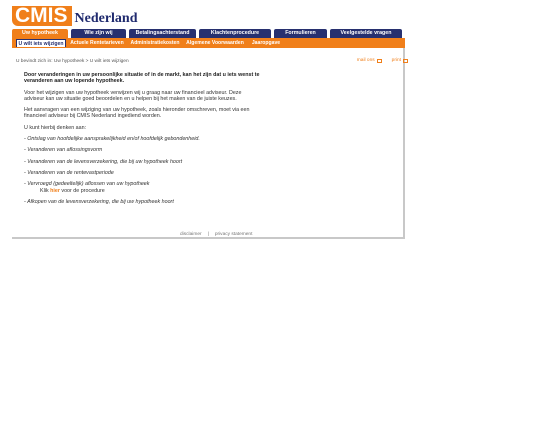  Describe the element at coordinates (191, 234) in the screenshot. I see `disclaimer-link: disclaimer` at that location.